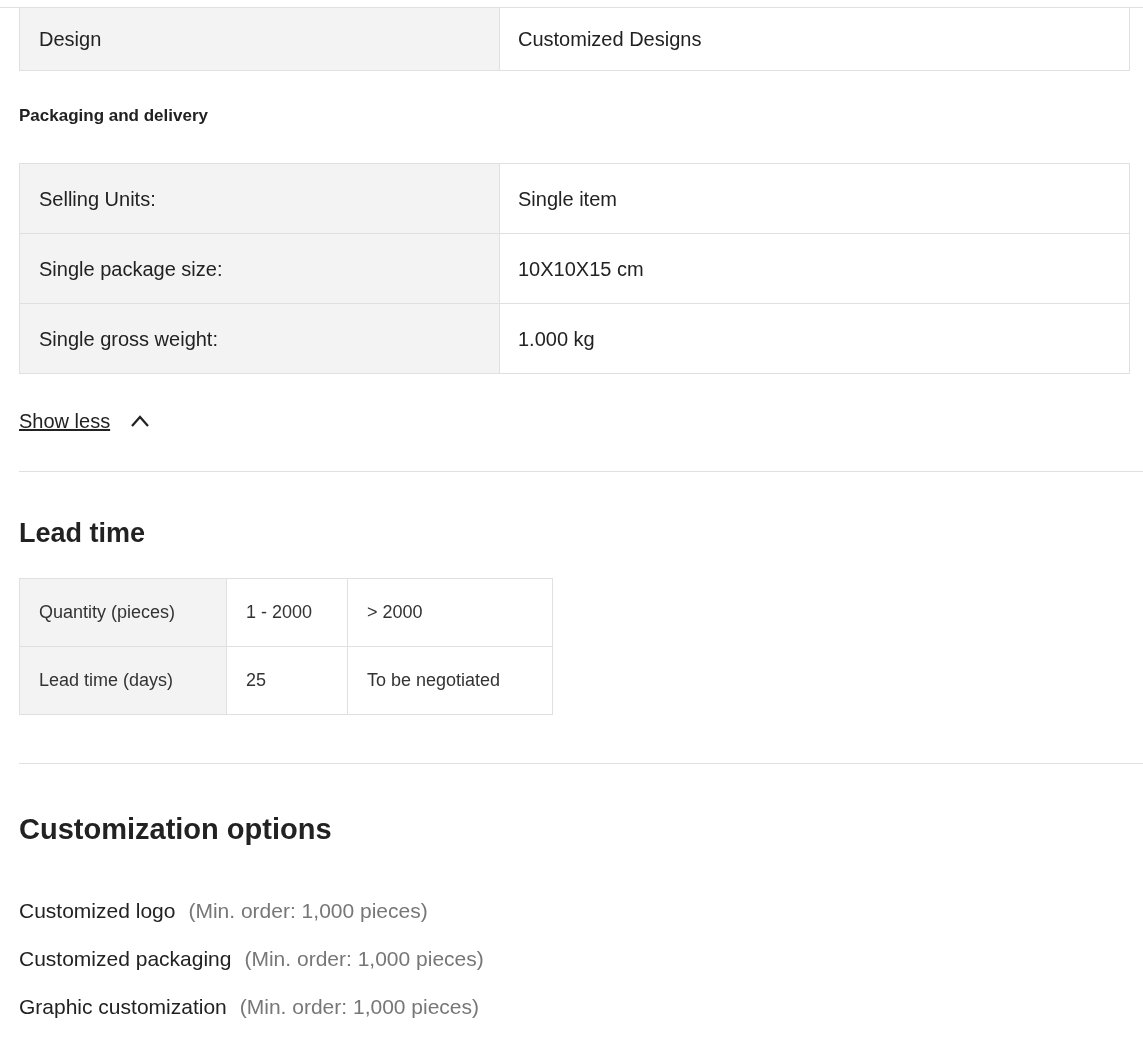 Image resolution: width=1143 pixels, height=1041 pixels. What do you see at coordinates (123, 681) in the screenshot?
I see `table-cell: Lead time (days)` at bounding box center [123, 681].